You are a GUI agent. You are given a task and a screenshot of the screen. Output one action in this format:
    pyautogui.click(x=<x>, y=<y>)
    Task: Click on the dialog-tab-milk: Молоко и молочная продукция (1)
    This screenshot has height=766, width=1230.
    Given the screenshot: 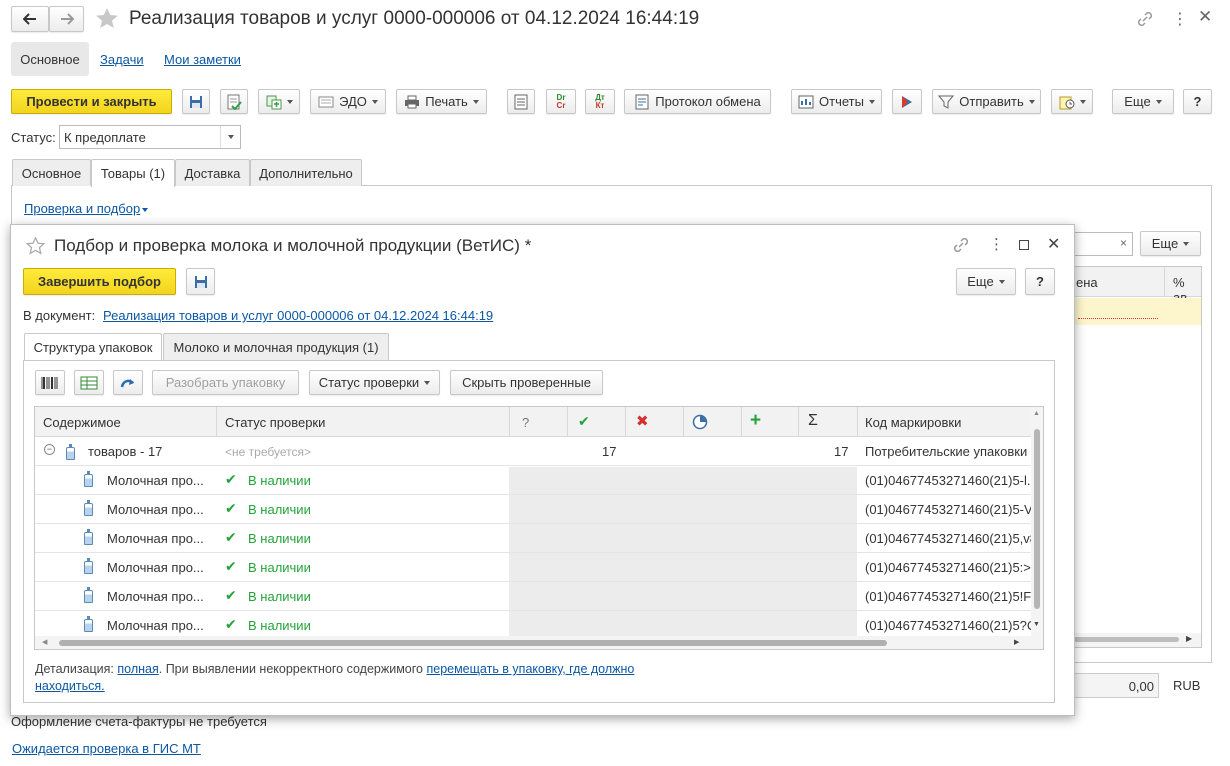 What is the action you would take?
    pyautogui.click(x=276, y=346)
    